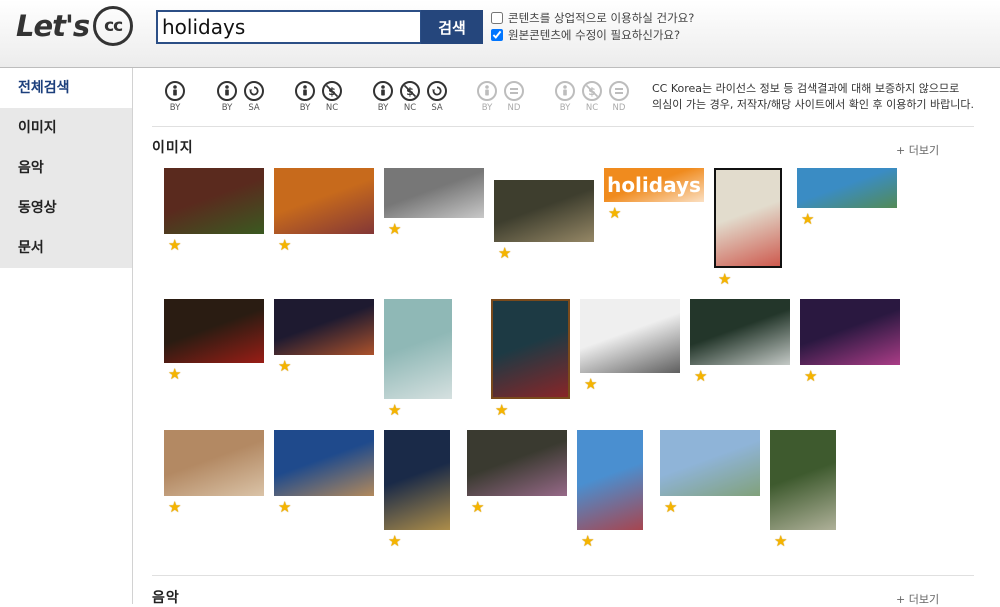 Image resolution: width=1000 pixels, height=607 pixels. What do you see at coordinates (324, 201) in the screenshot?
I see `image-thumb-sunset-flower` at bounding box center [324, 201].